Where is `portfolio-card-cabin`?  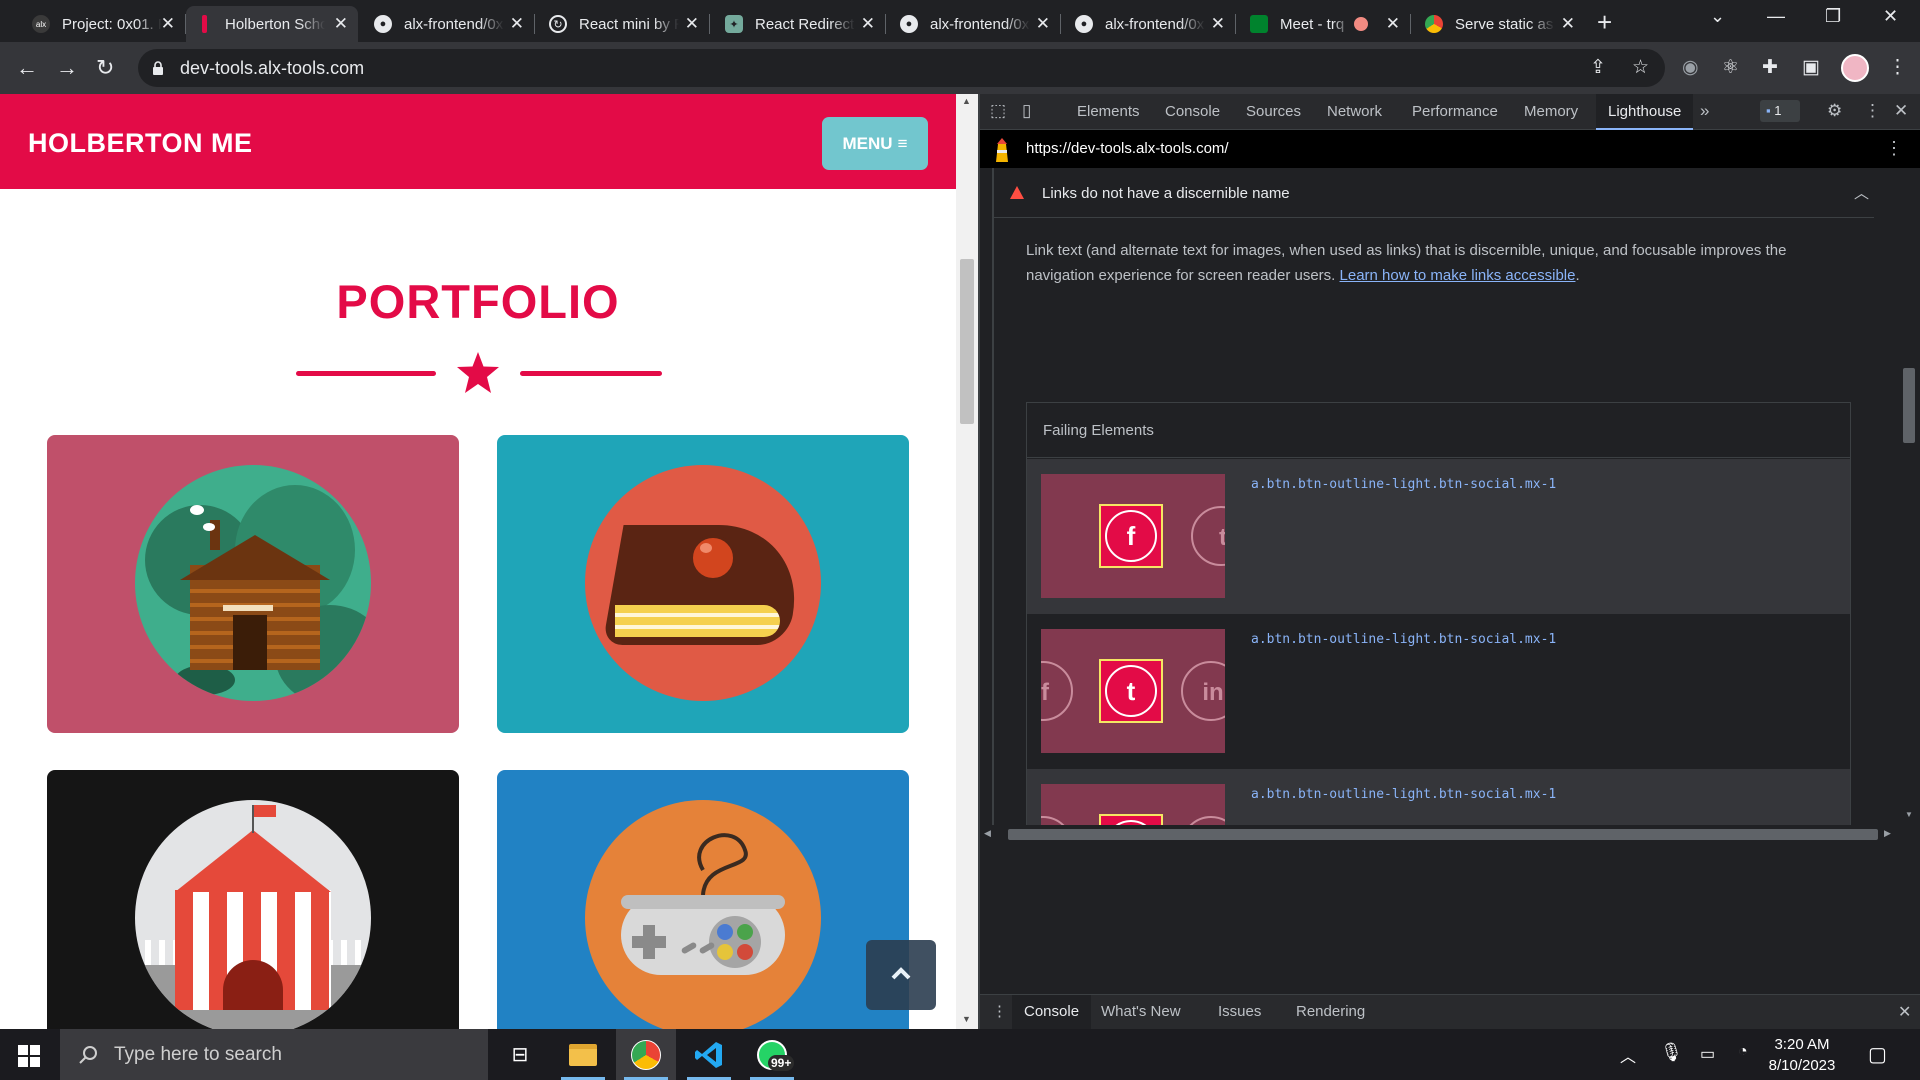
portfolio-card-cabin is located at coordinates (253, 584).